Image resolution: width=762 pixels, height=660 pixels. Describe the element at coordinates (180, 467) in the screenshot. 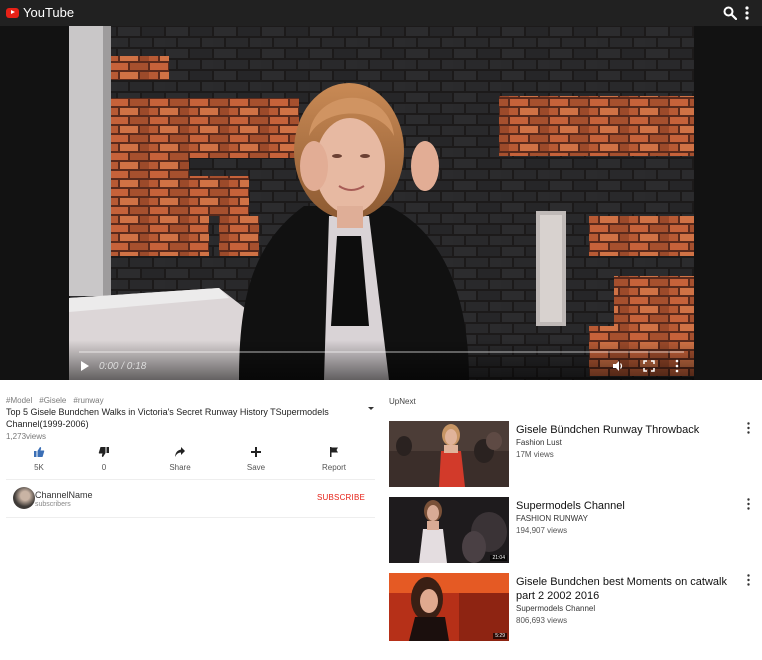

I see `share-label: Share` at that location.